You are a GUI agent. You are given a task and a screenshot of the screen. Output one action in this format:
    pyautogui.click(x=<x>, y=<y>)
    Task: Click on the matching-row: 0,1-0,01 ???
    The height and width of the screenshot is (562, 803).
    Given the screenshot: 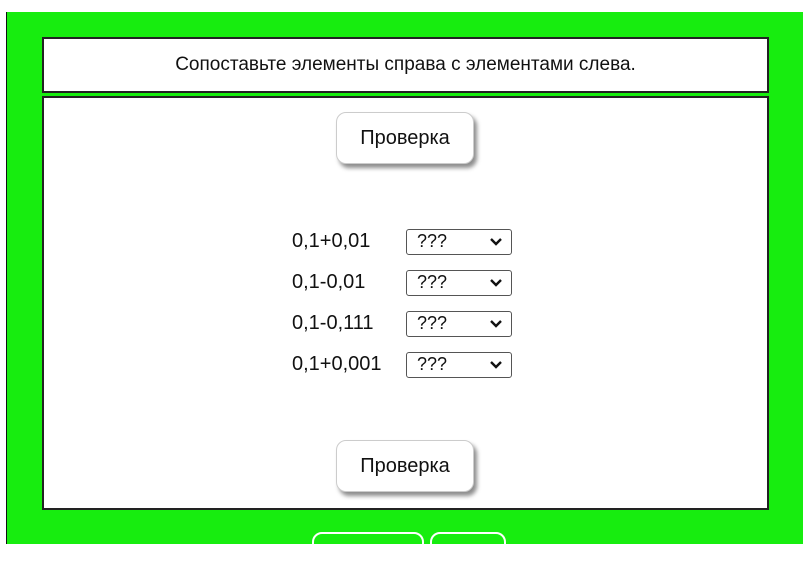 What is the action you would take?
    pyautogui.click(x=402, y=282)
    